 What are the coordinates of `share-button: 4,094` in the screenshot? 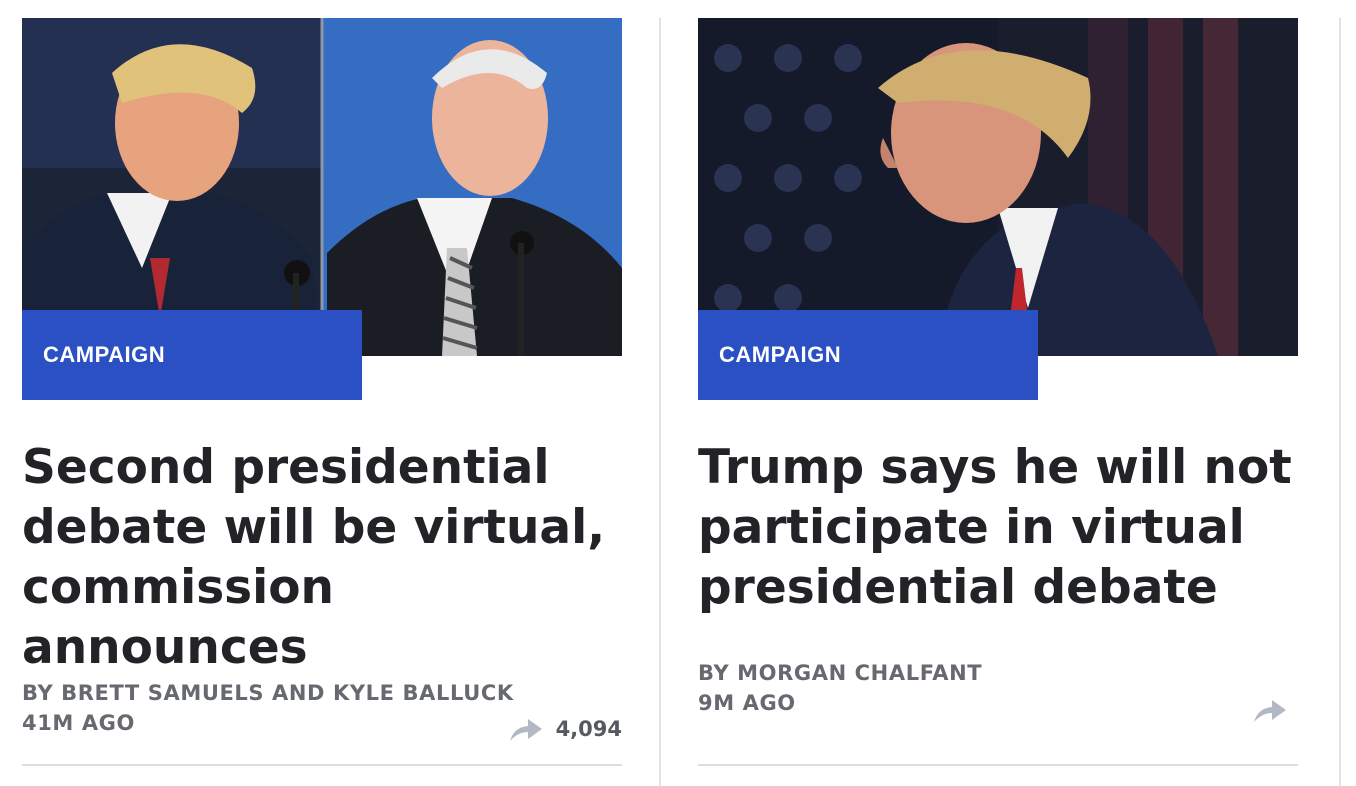 It's located at (565, 729).